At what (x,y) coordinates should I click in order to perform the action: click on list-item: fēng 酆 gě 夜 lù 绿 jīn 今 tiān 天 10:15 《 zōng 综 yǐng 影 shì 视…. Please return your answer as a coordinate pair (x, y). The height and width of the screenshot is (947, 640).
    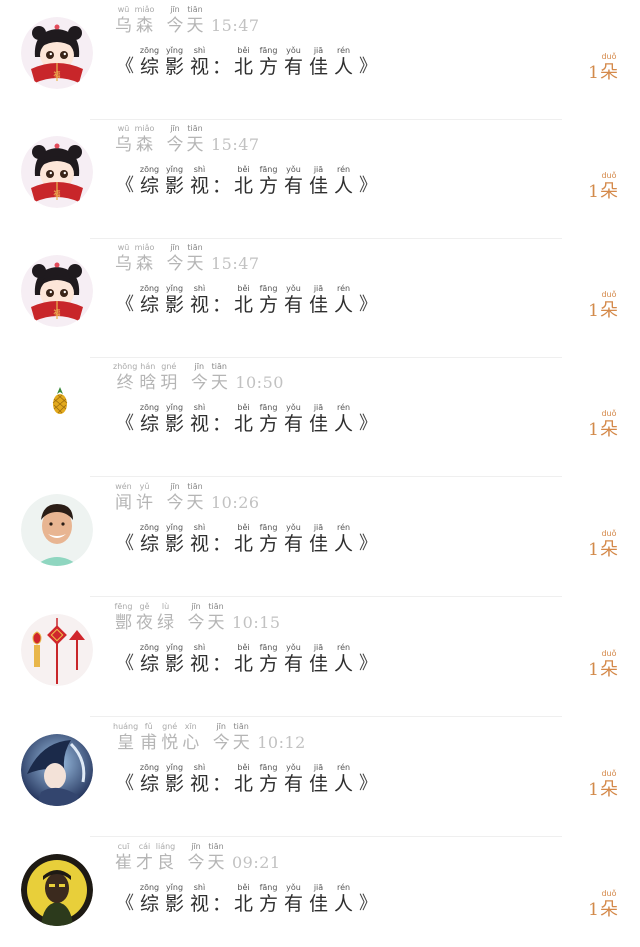
    Looking at the image, I should click on (320, 657).